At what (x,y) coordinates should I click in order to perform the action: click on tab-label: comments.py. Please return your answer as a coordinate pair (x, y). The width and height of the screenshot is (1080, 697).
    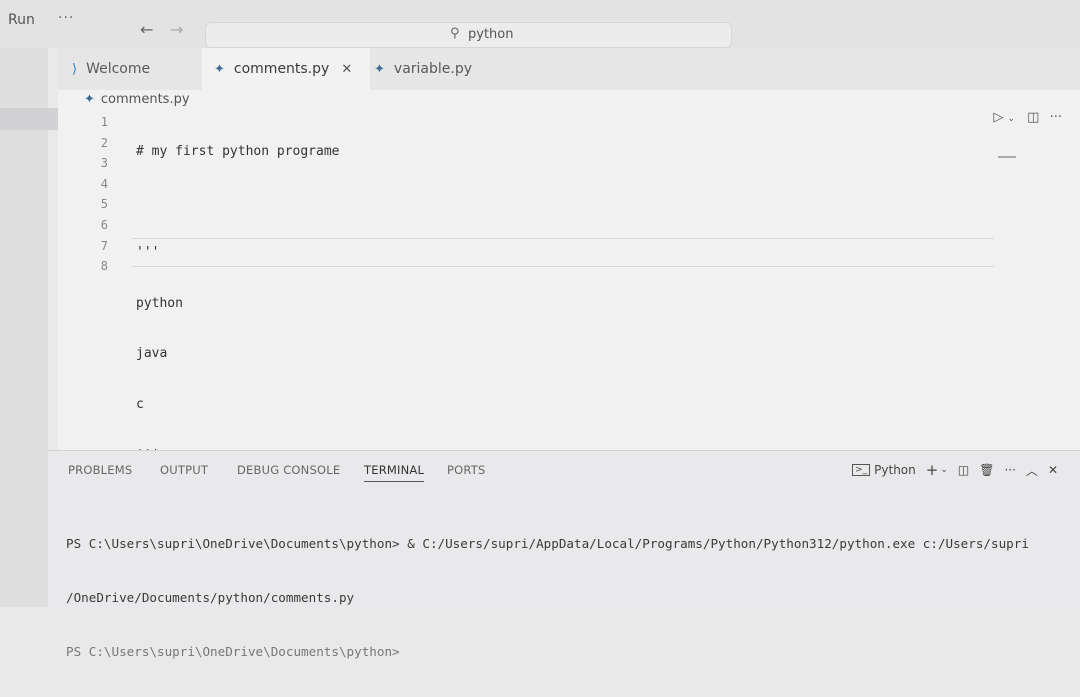
    Looking at the image, I should click on (281, 69).